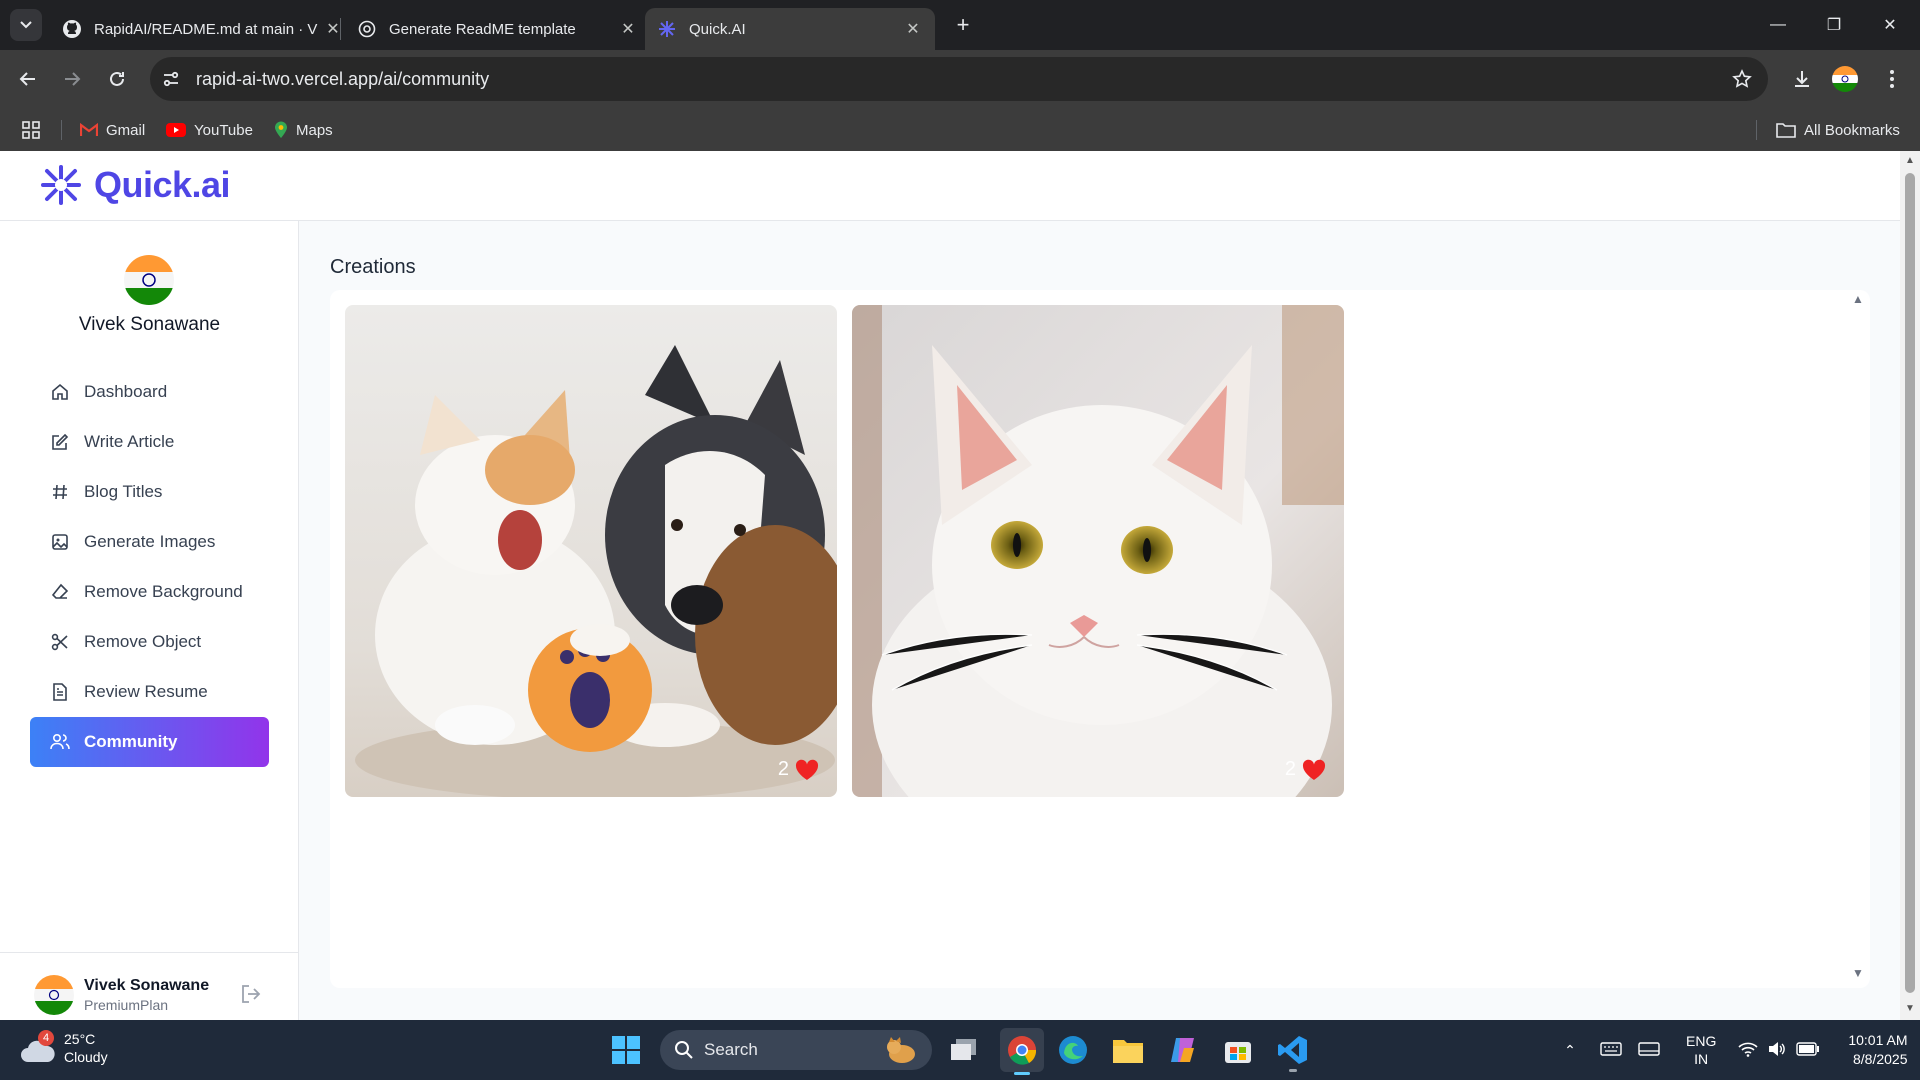  I want to click on sidebar-item-review-resume: Review Resume, so click(149, 692).